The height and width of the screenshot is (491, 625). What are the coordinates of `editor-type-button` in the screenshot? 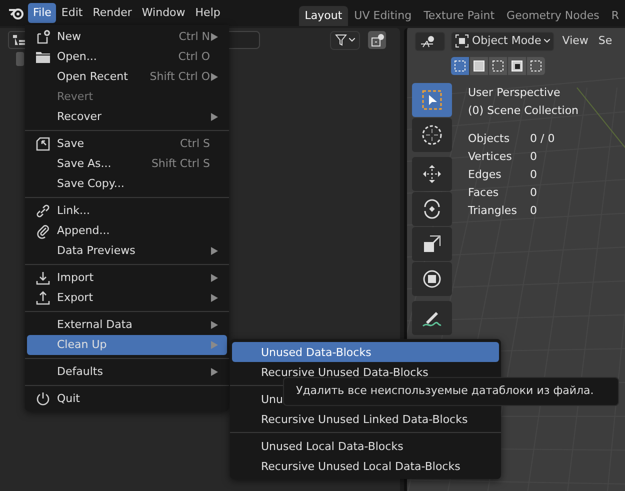 It's located at (430, 41).